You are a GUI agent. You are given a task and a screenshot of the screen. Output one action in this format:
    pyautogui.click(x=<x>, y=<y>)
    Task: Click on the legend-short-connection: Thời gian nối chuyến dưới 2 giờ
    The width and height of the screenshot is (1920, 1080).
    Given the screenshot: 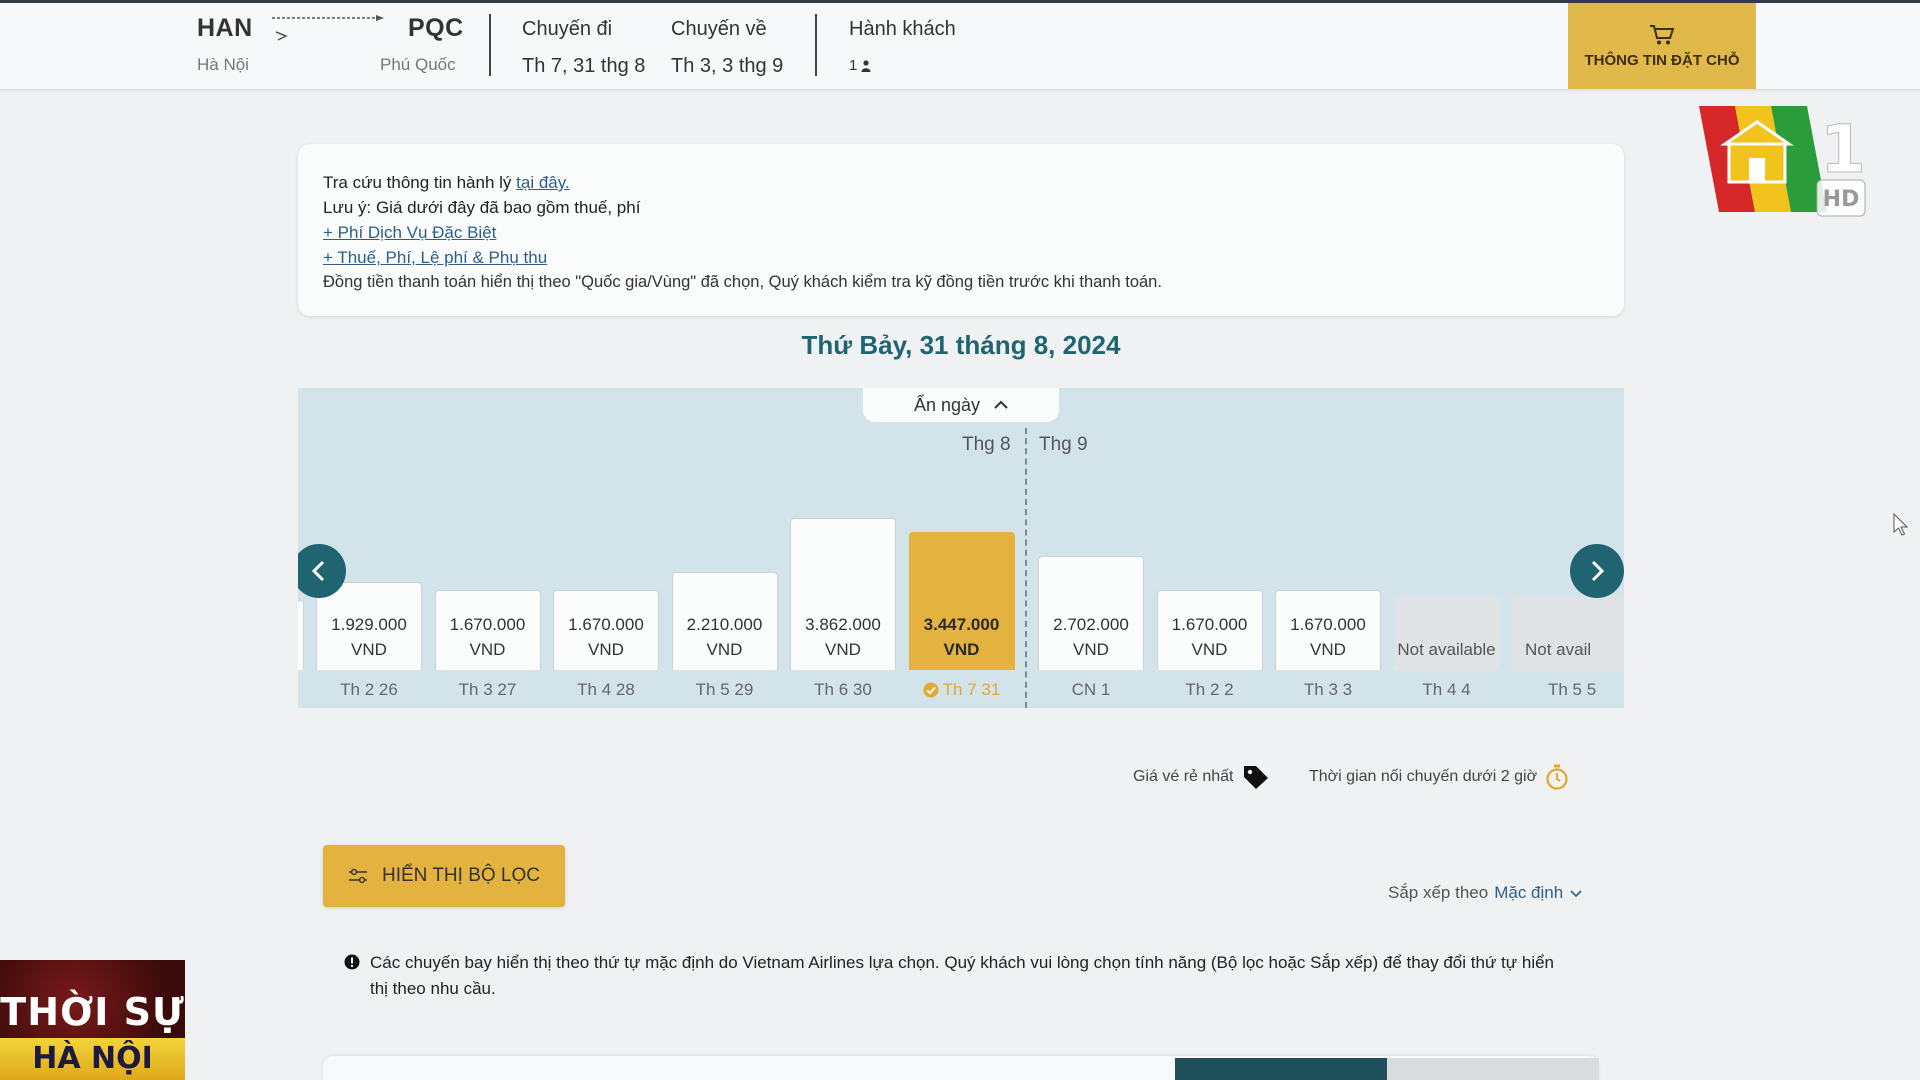 What is the action you would take?
    pyautogui.click(x=1439, y=777)
    